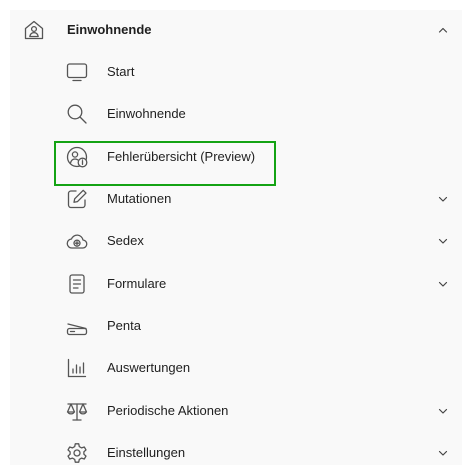 The width and height of the screenshot is (468, 470). What do you see at coordinates (77, 72) in the screenshot?
I see `monitor-icon` at bounding box center [77, 72].